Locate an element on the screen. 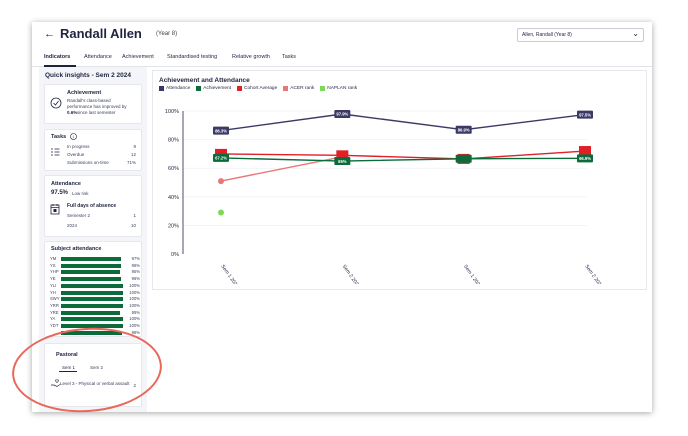  legend-label: ACER rank is located at coordinates (302, 88).